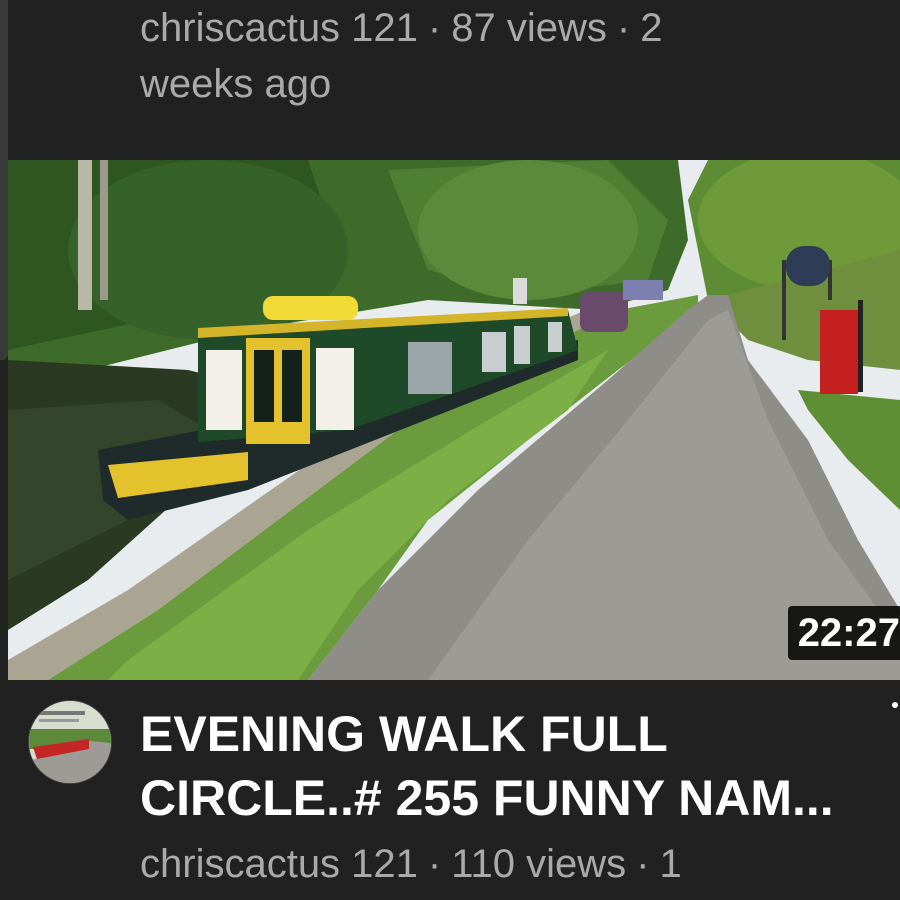  What do you see at coordinates (279, 28) in the screenshot?
I see `previous-channel-name: chriscactus 121` at bounding box center [279, 28].